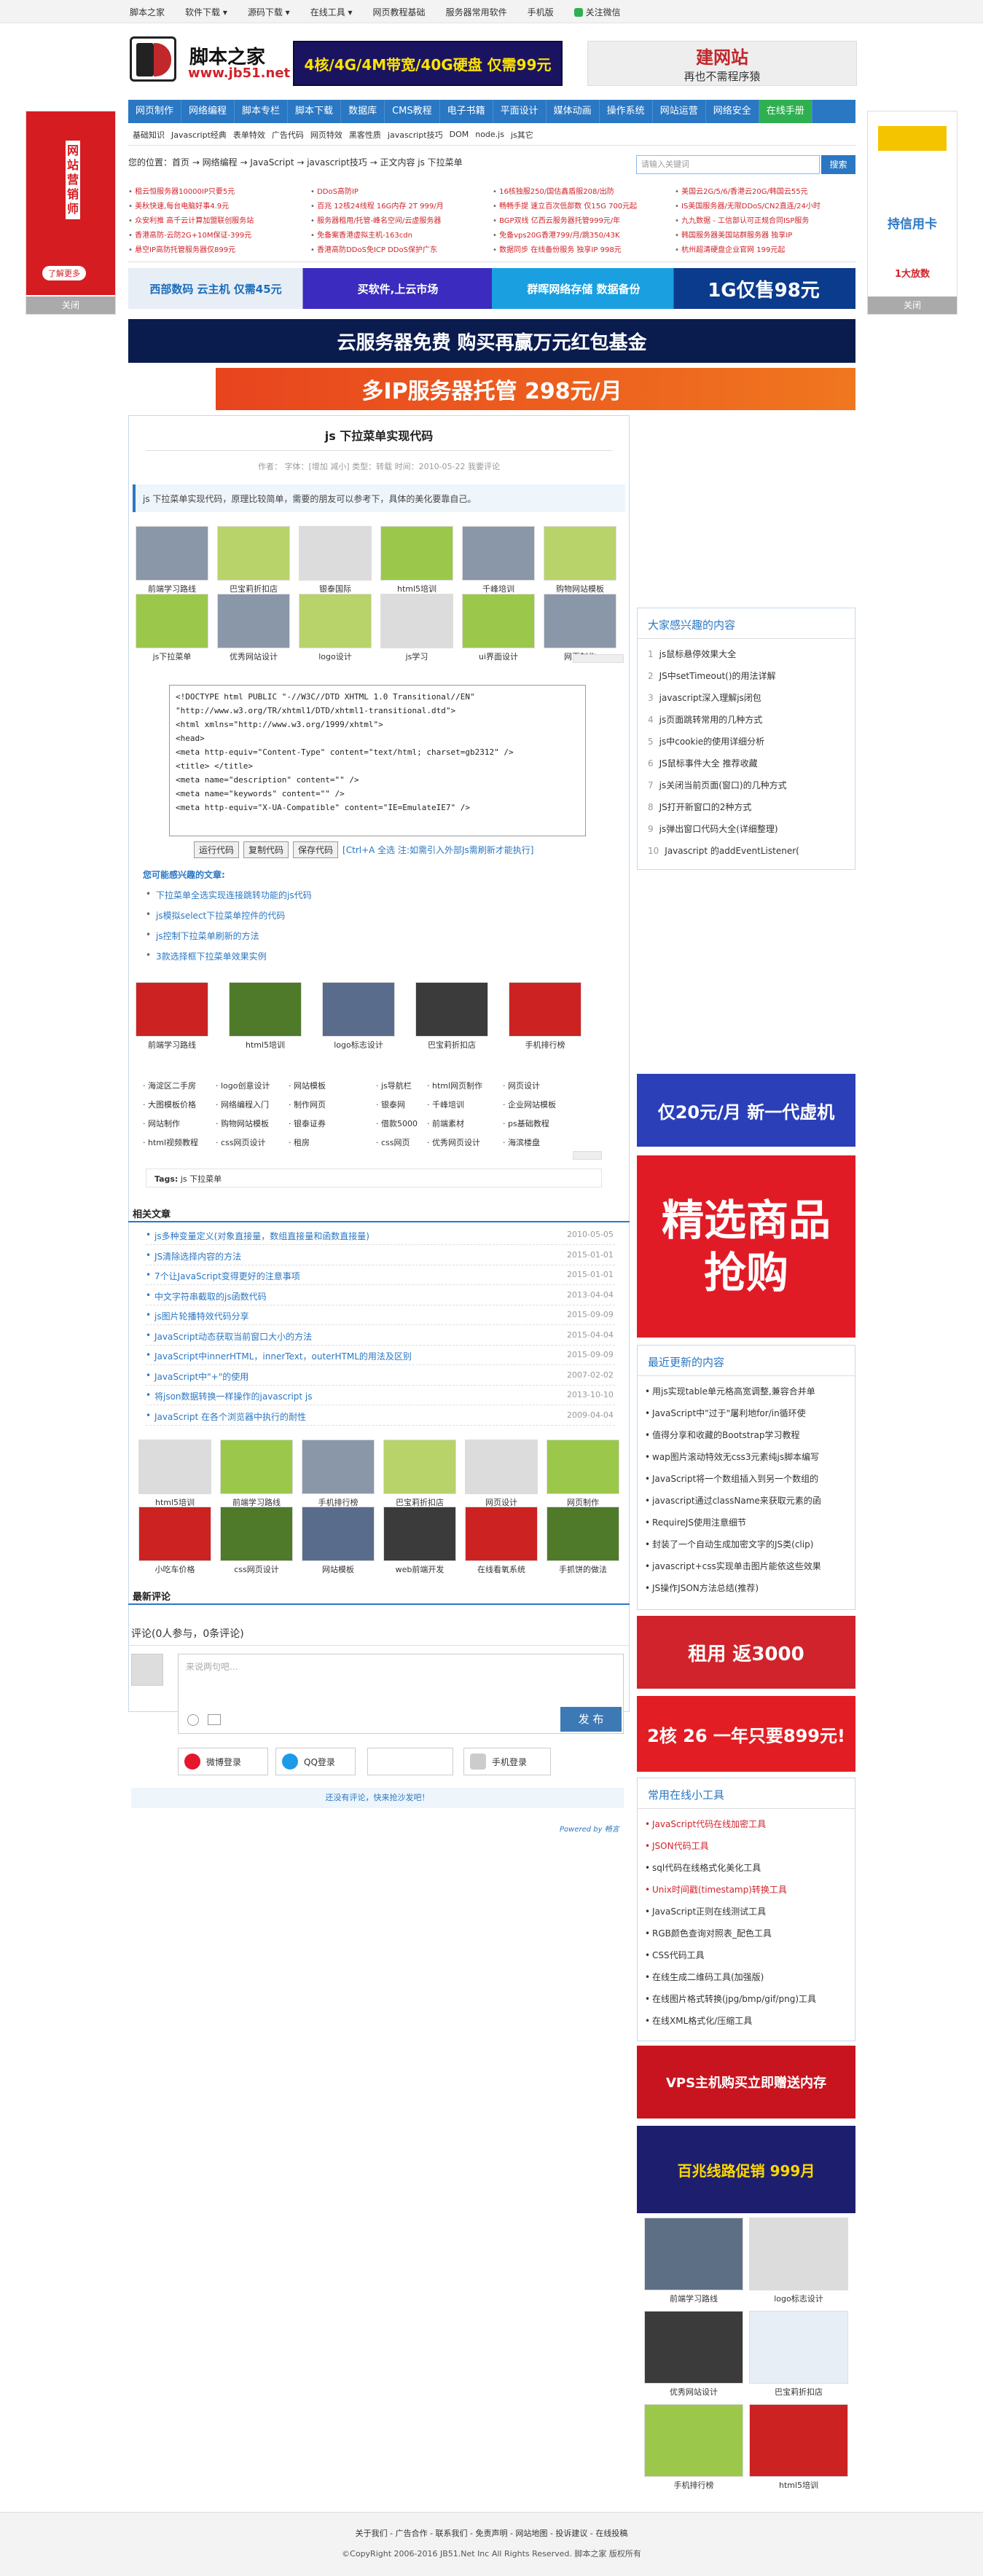 The image size is (983, 2576). Describe the element at coordinates (226, 1416) in the screenshot. I see `related-article-link: JavaScript 在各个浏览器中执行的耐性` at that location.